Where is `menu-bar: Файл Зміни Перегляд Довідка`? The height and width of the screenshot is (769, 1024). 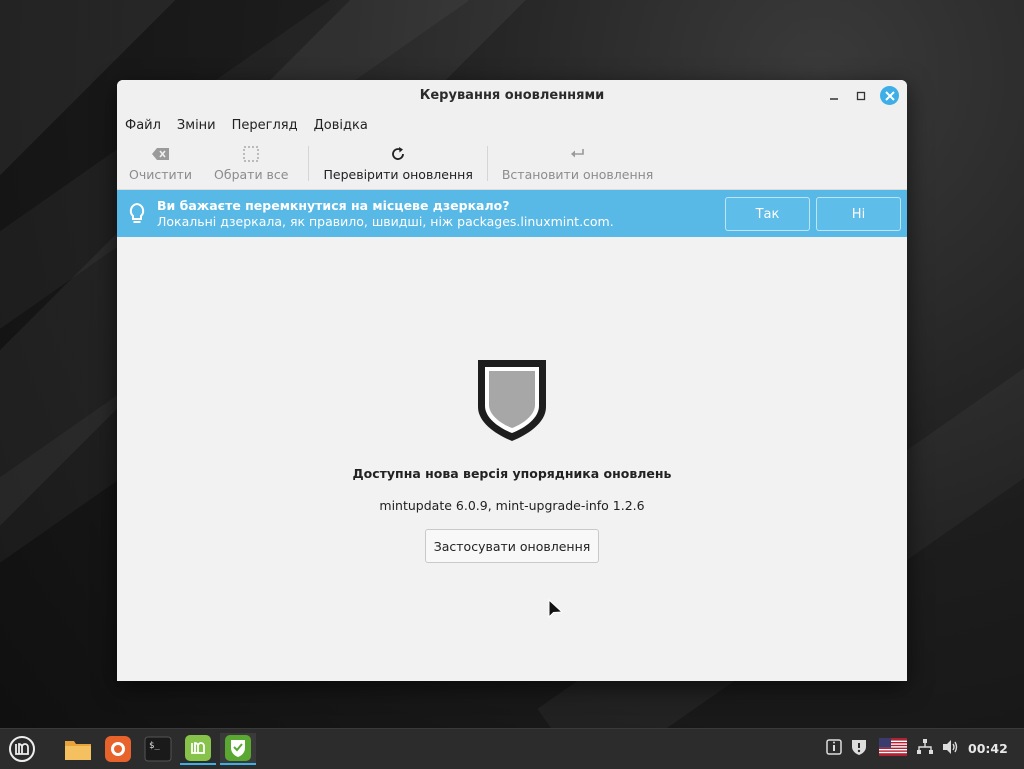
menu-bar: Файл Зміни Перегляд Довідка is located at coordinates (512, 125).